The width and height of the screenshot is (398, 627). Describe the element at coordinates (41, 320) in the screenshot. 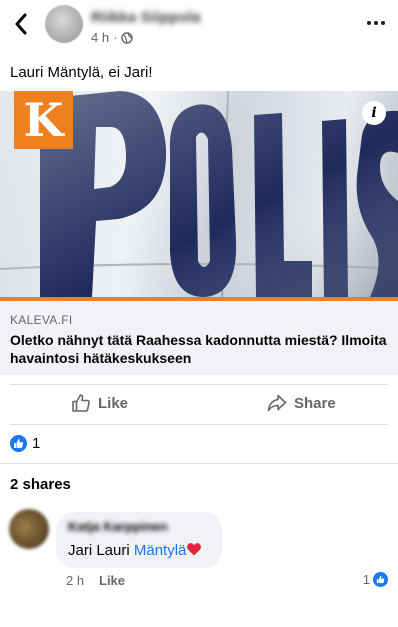

I see `link-domain: KALEVA.FI` at that location.